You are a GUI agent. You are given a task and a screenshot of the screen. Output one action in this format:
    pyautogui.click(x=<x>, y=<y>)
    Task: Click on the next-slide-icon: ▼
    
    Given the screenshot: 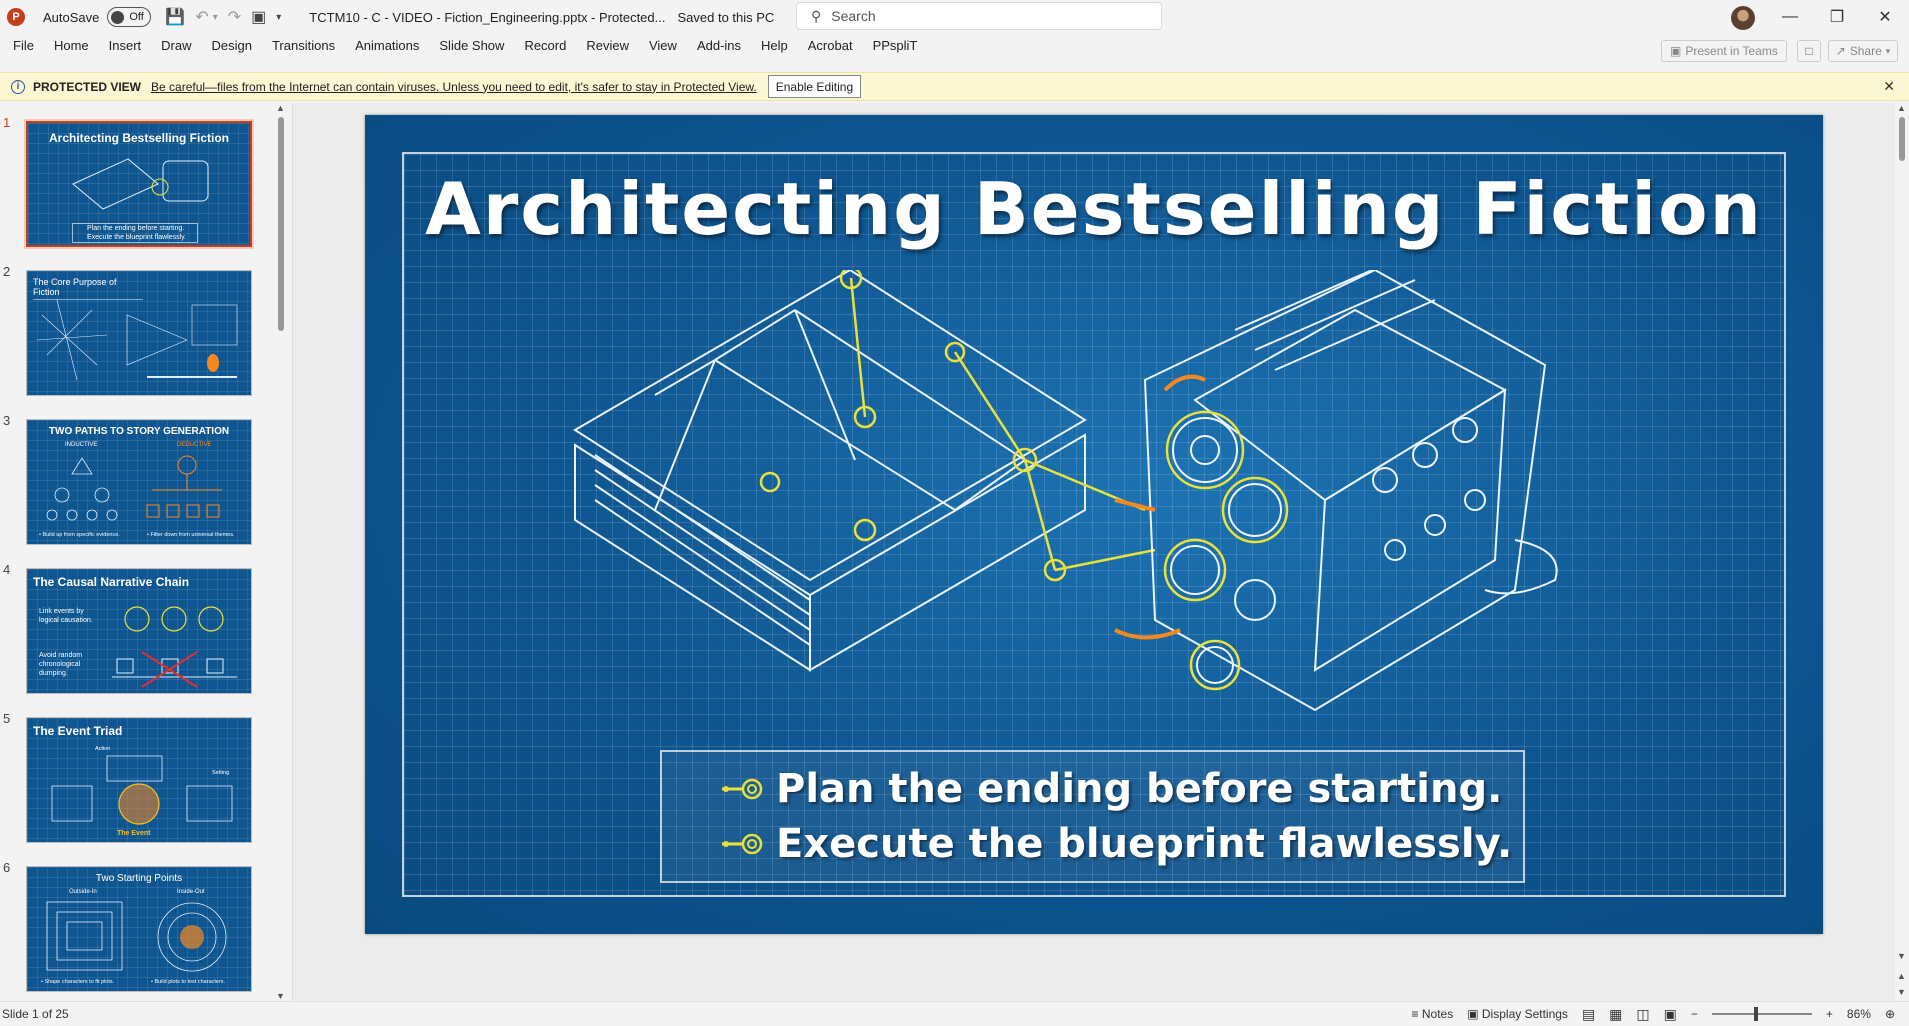 What is the action you would take?
    pyautogui.click(x=1901, y=992)
    